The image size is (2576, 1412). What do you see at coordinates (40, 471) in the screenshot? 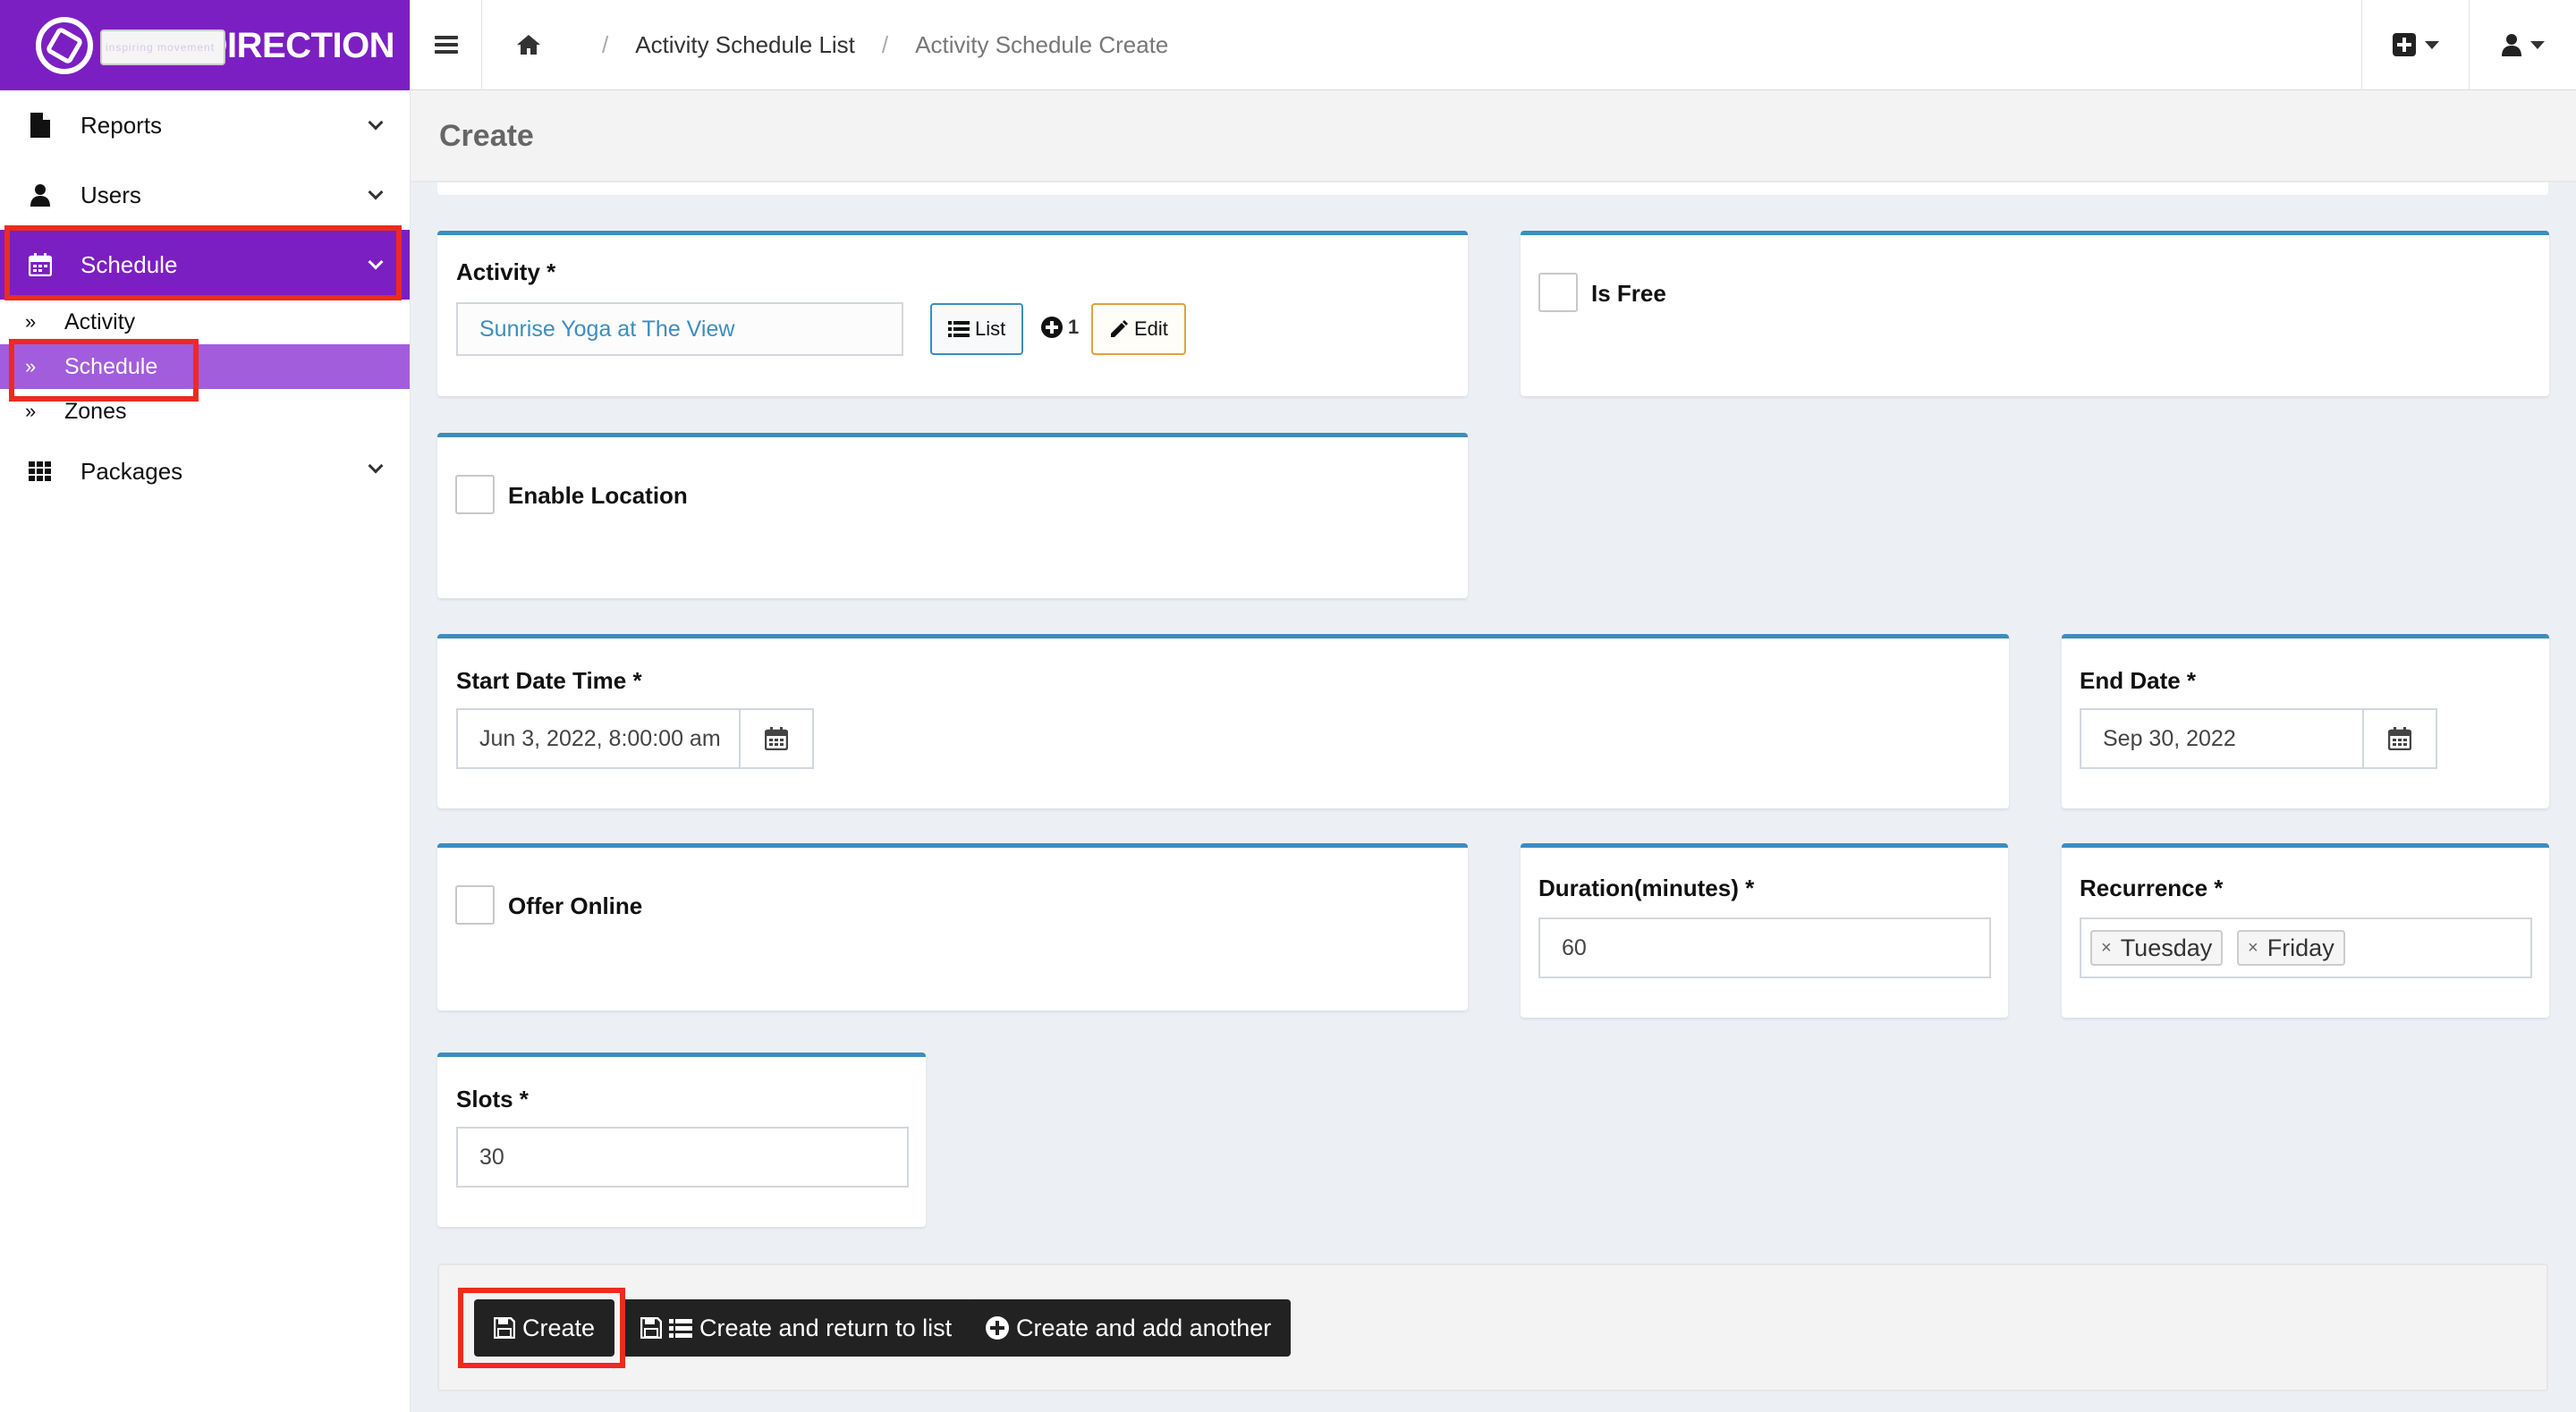
I see `grid-icon` at bounding box center [40, 471].